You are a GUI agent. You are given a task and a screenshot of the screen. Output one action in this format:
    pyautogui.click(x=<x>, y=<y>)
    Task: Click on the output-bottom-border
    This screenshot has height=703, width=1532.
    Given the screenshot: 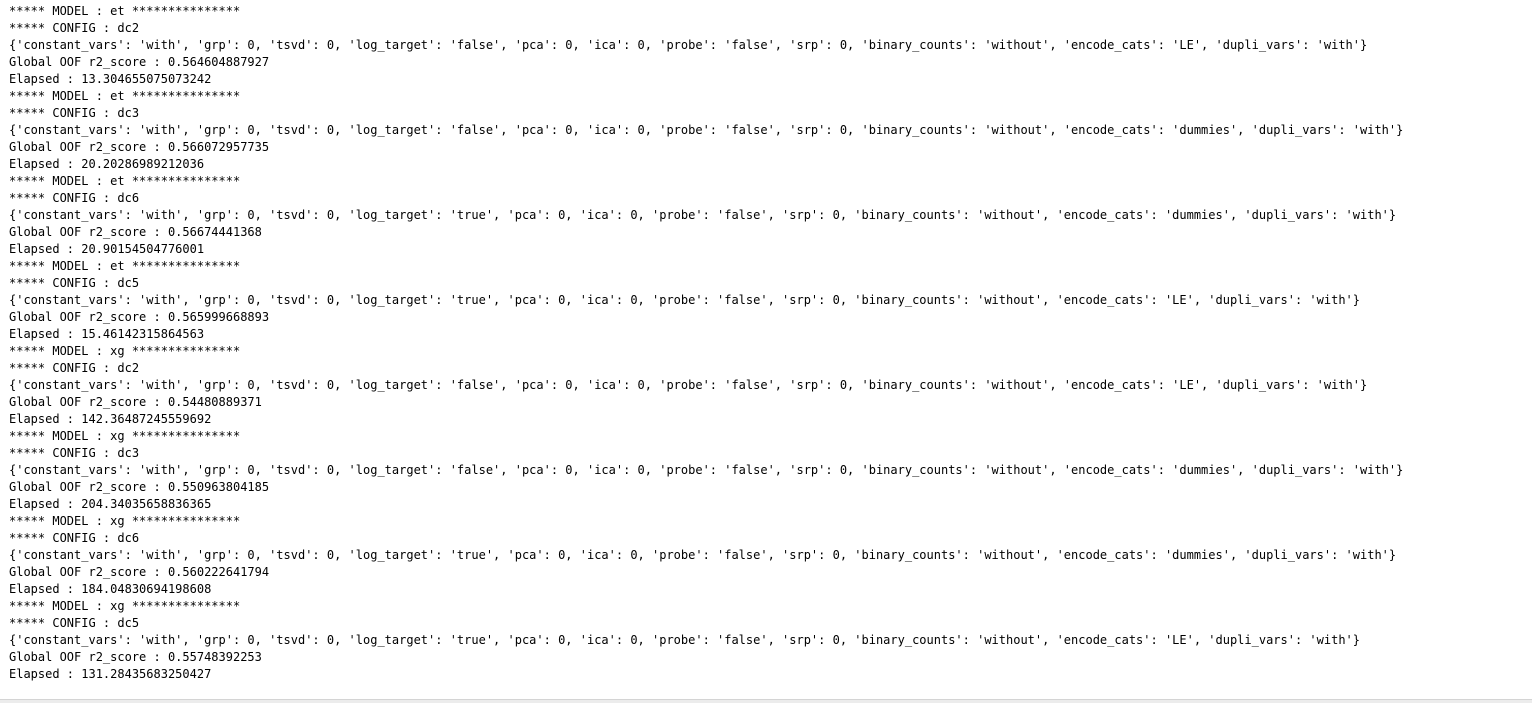 What is the action you would take?
    pyautogui.click(x=766, y=701)
    